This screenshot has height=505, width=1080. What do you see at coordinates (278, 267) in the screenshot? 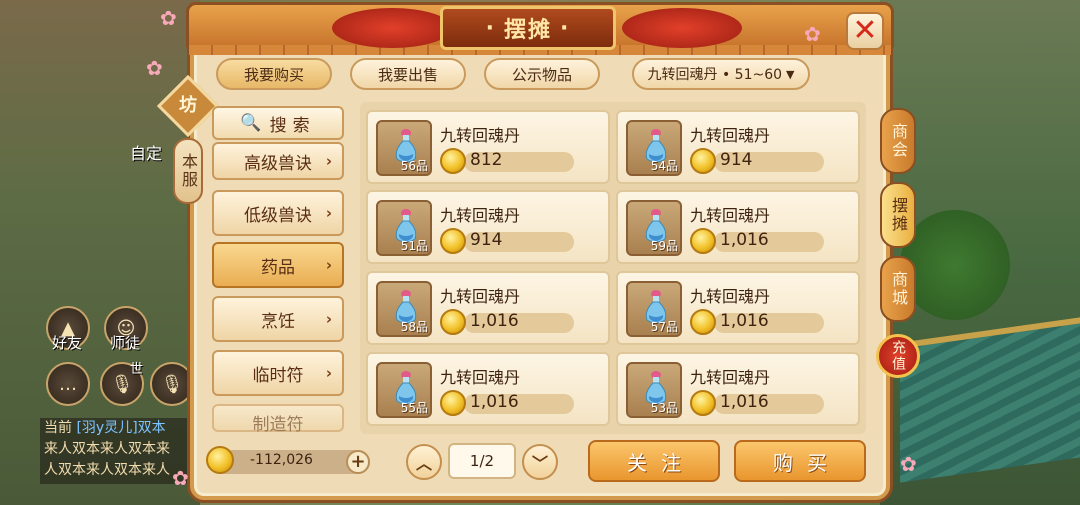
I see `category-label: 药品` at bounding box center [278, 267].